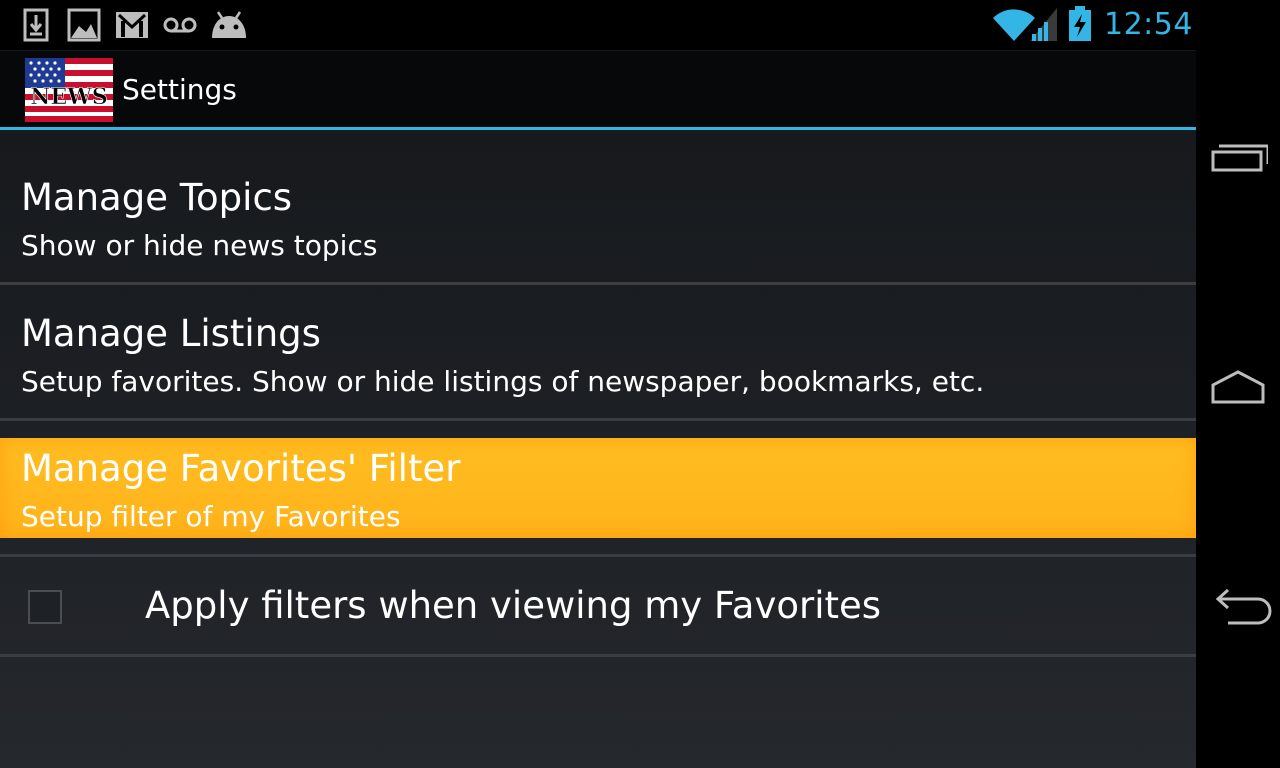 The image size is (1280, 768). What do you see at coordinates (1148, 24) in the screenshot?
I see `status-time: 12:54` at bounding box center [1148, 24].